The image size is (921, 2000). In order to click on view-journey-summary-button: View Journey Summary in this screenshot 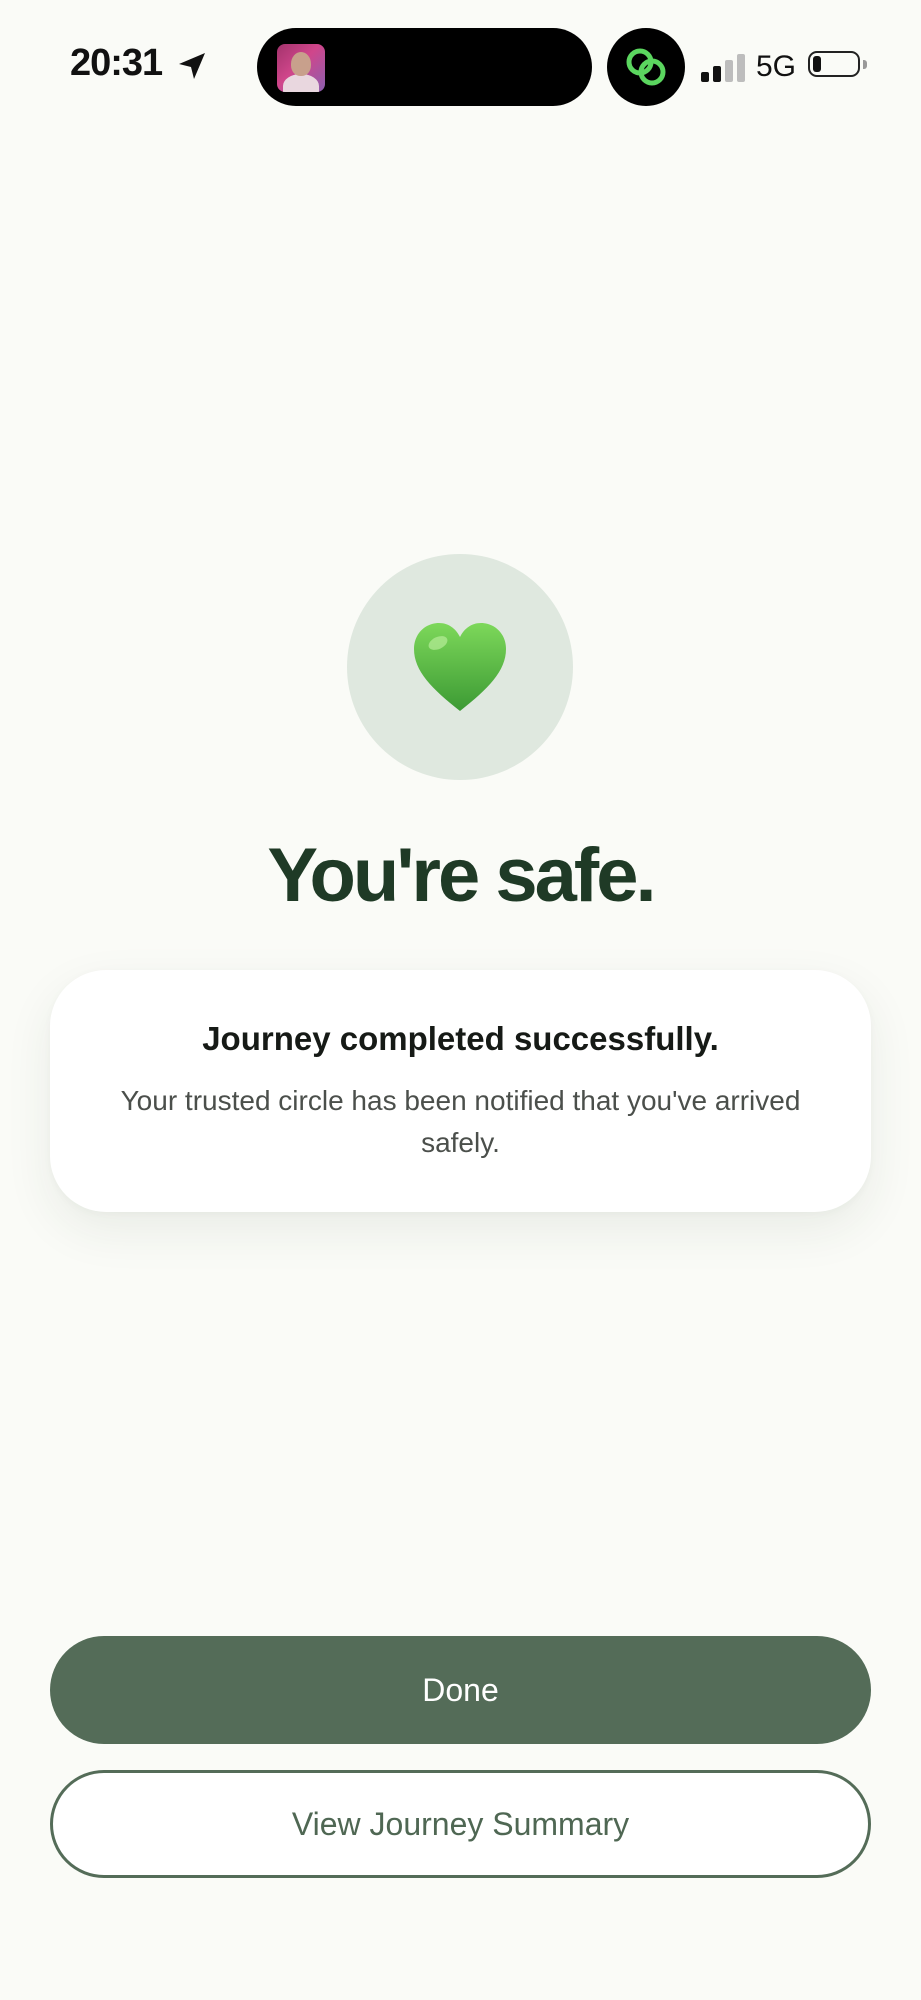, I will do `click(460, 1824)`.